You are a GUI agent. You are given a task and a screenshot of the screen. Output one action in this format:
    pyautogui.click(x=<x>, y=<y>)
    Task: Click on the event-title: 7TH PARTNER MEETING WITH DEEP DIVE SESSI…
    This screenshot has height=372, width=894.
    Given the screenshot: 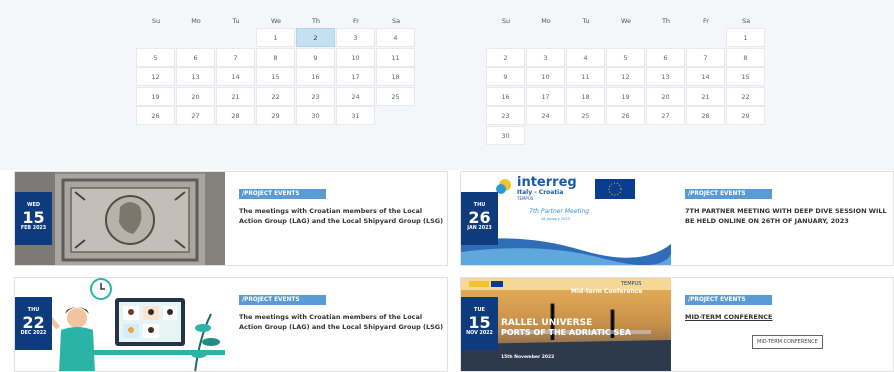 What is the action you would take?
    pyautogui.click(x=787, y=216)
    